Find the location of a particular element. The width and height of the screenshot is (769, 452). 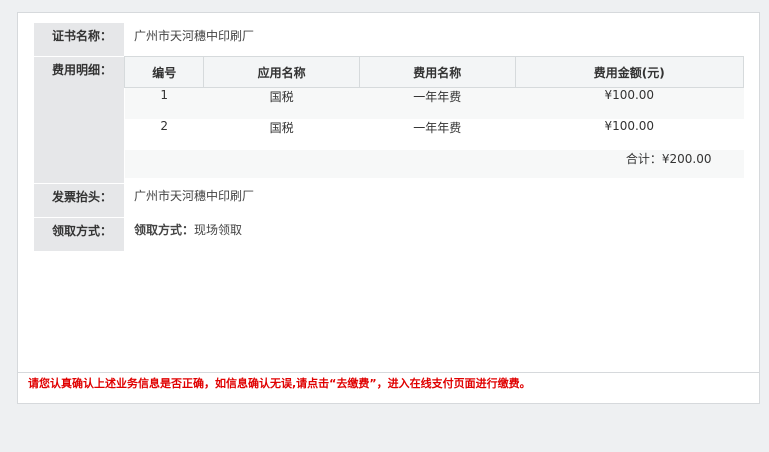

fee-total-row: 合计：¥200.00 is located at coordinates (434, 164).